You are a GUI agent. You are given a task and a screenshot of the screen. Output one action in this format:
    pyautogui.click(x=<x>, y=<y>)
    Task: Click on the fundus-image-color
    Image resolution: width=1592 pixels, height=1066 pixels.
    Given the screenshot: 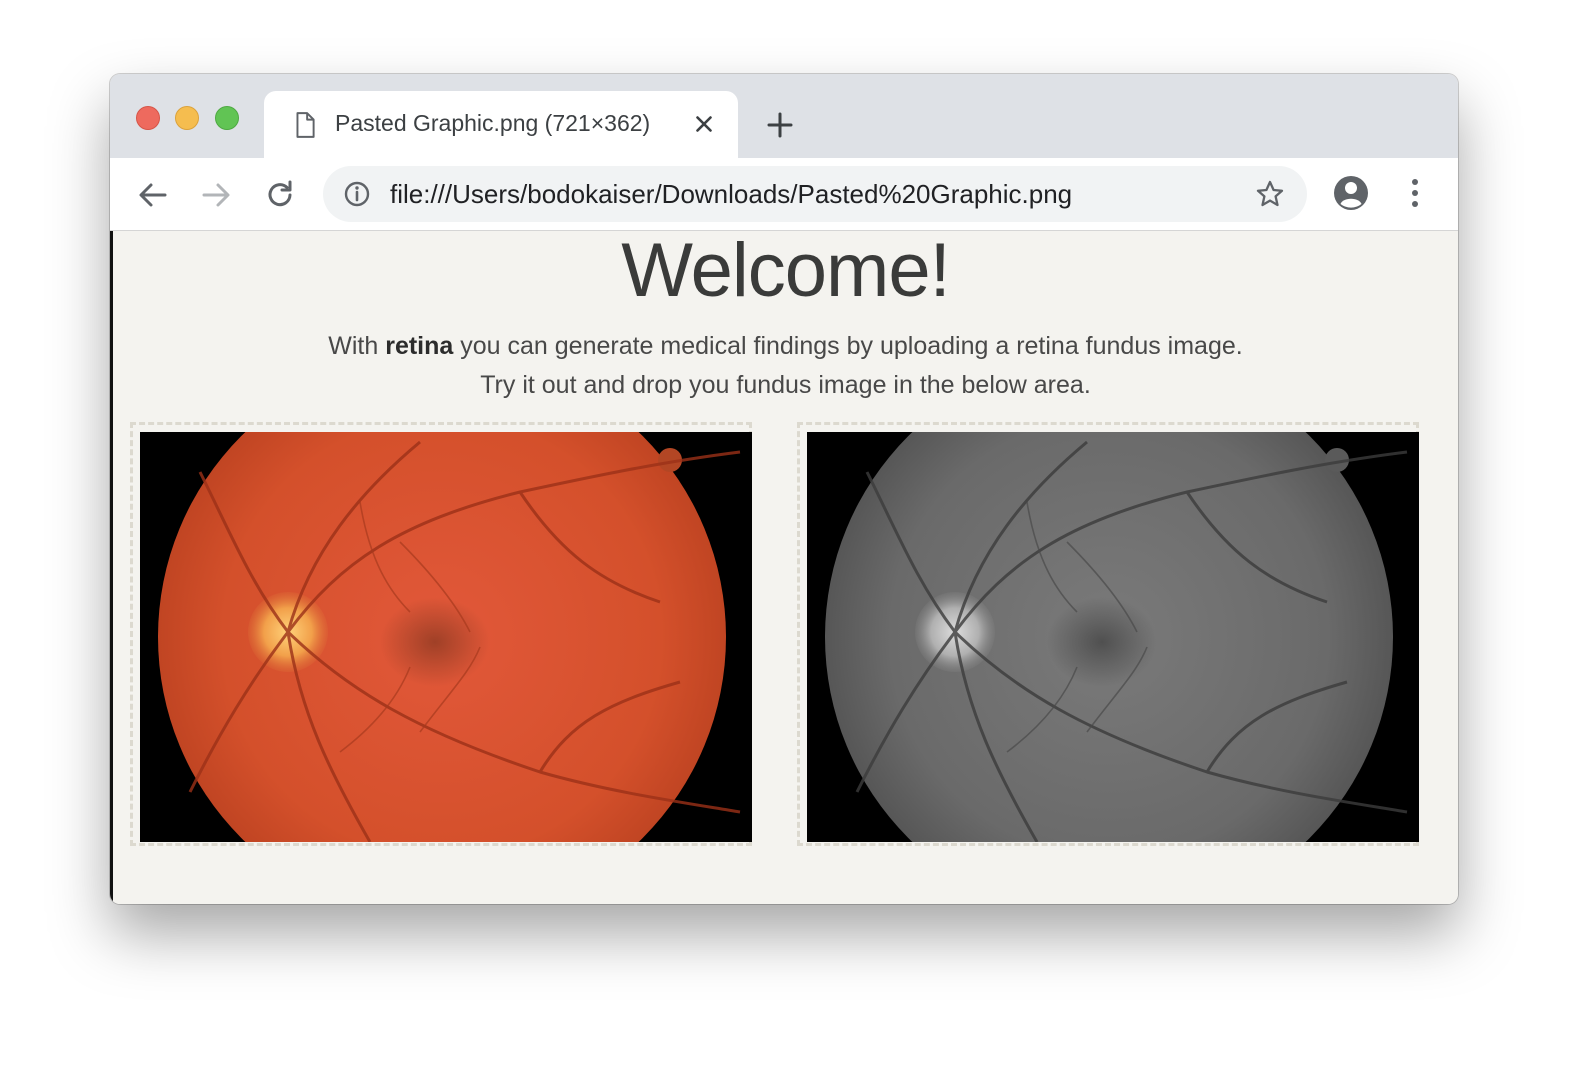 What is the action you would take?
    pyautogui.click(x=446, y=637)
    